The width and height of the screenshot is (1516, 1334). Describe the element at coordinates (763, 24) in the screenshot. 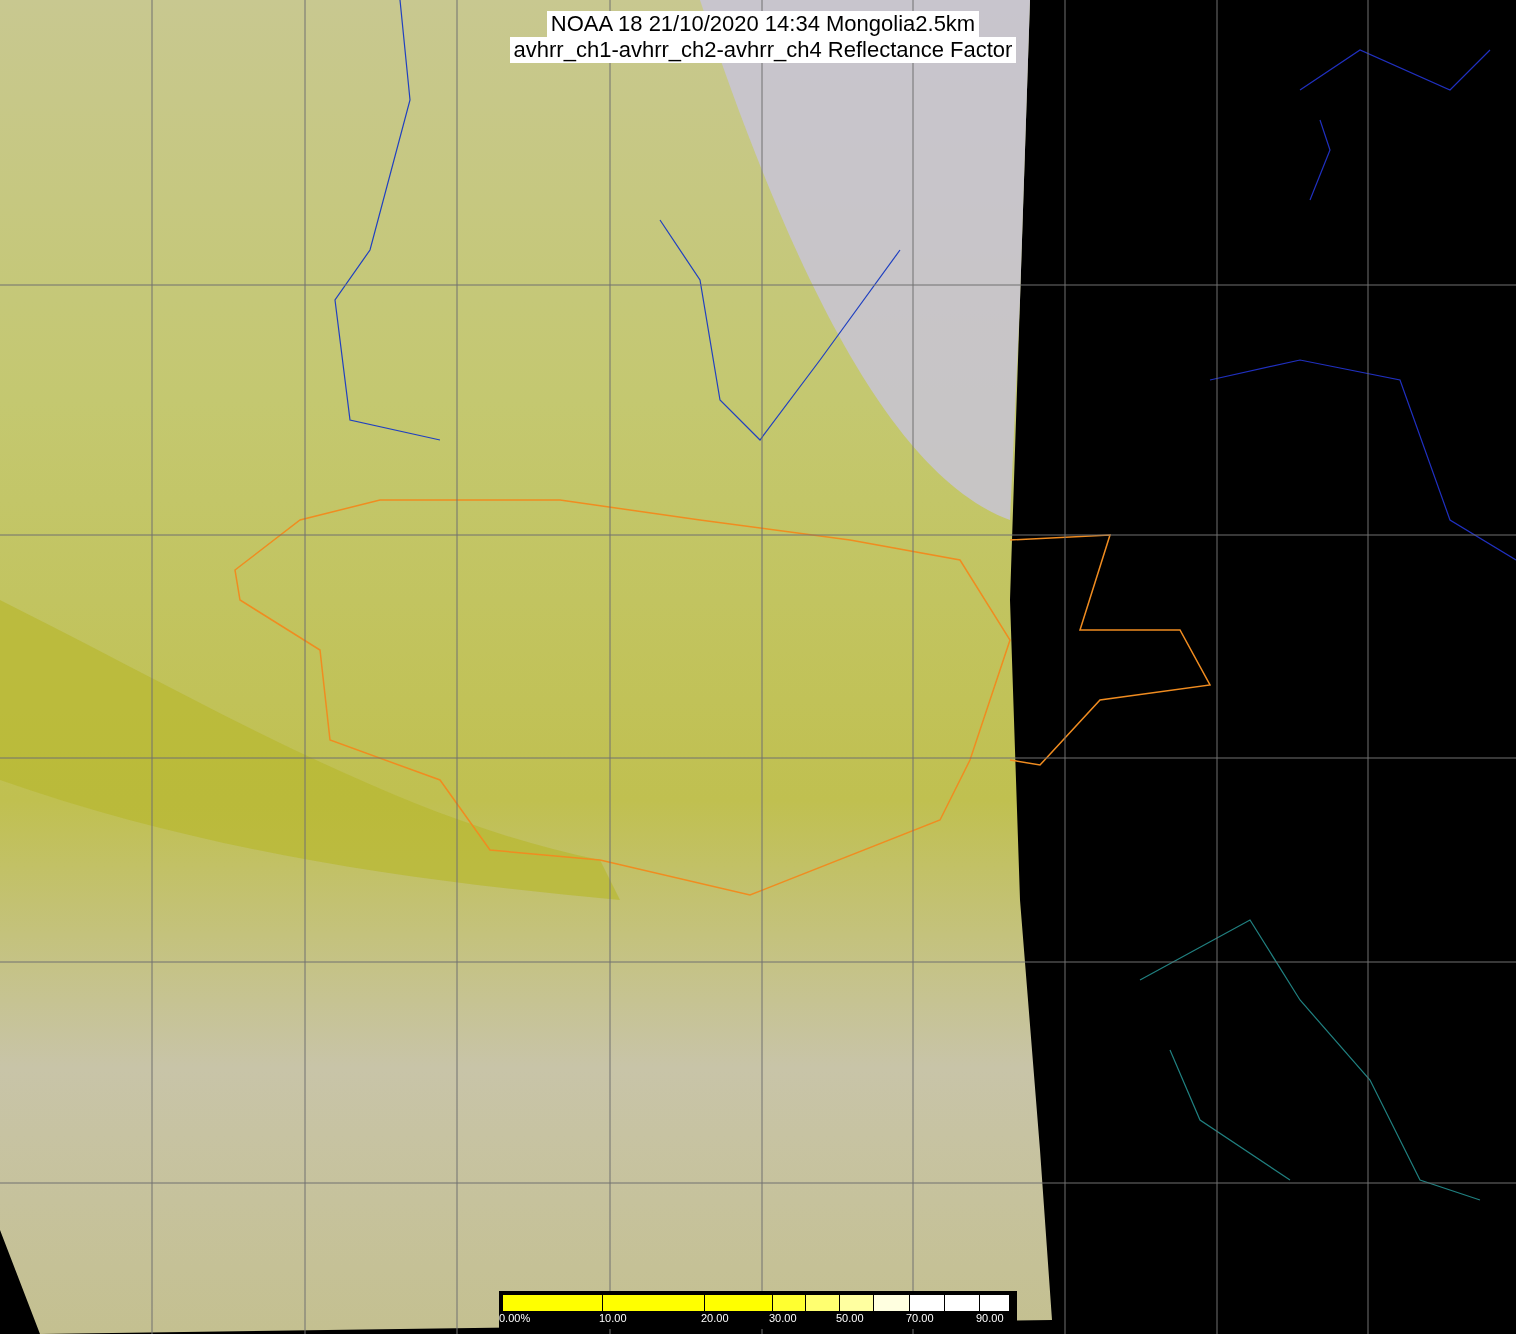

I see `map-title: NOAA 18 21/10/2020 14:34 Mongolia2.5km` at that location.